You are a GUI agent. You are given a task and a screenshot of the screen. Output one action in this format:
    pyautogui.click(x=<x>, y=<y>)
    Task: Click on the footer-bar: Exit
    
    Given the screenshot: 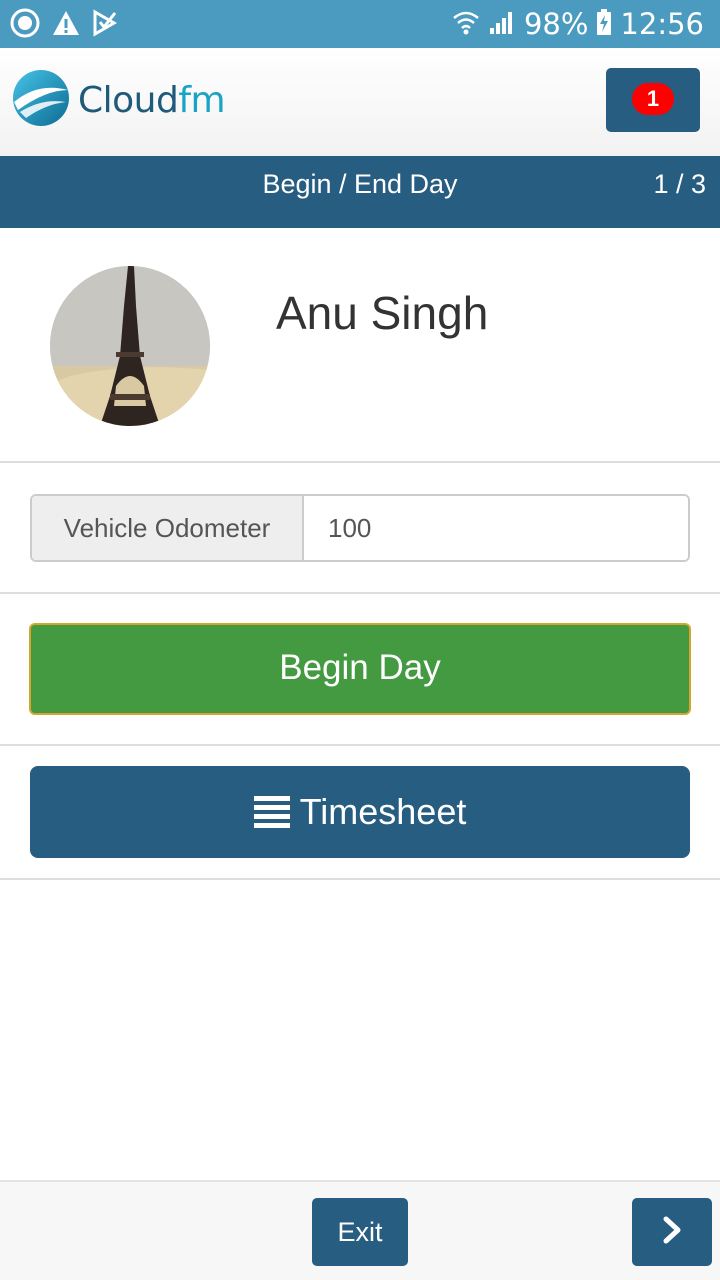 What is the action you would take?
    pyautogui.click(x=360, y=1230)
    